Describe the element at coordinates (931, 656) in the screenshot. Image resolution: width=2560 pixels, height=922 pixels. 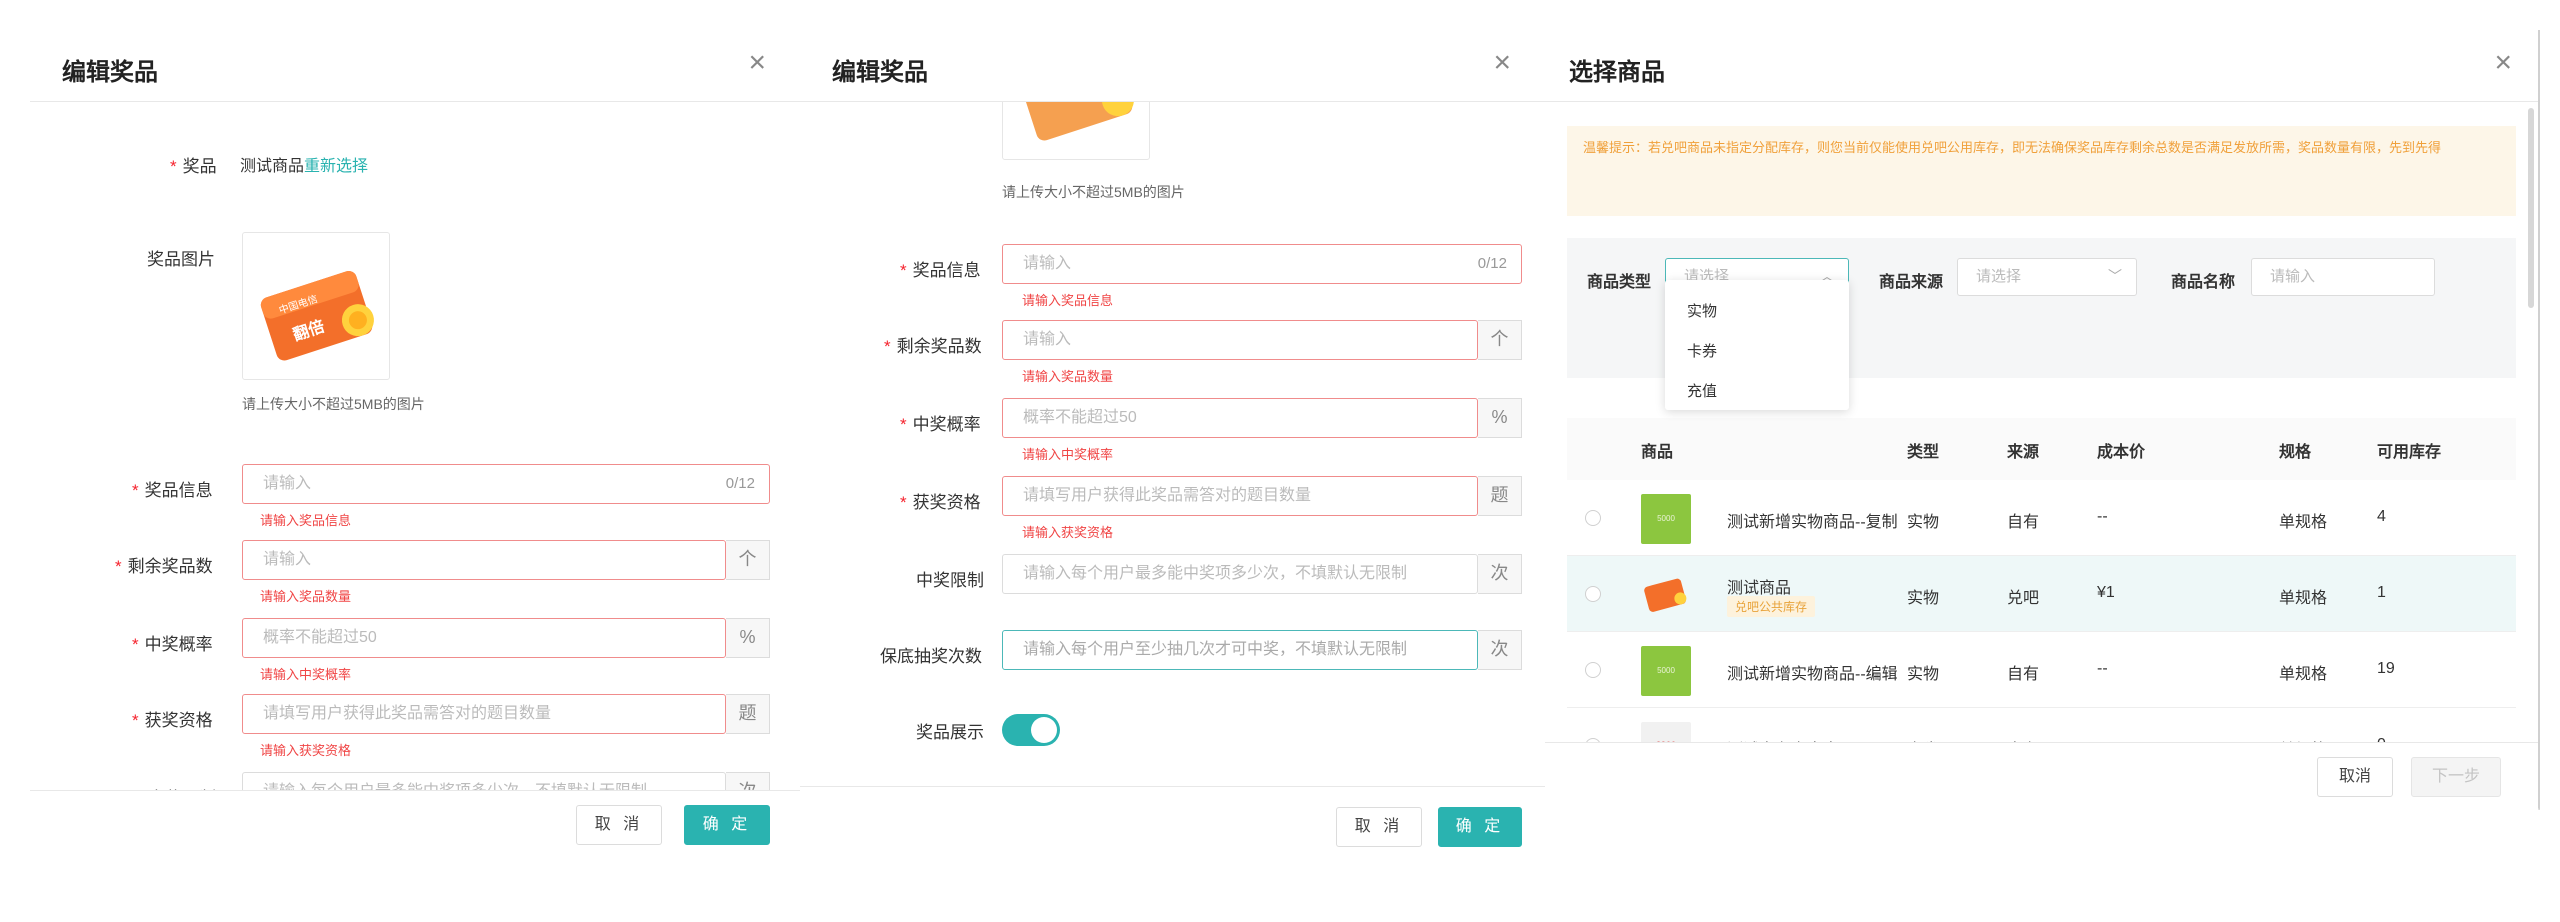
I see `guarantee-draw-label: 保底抽奖次数` at that location.